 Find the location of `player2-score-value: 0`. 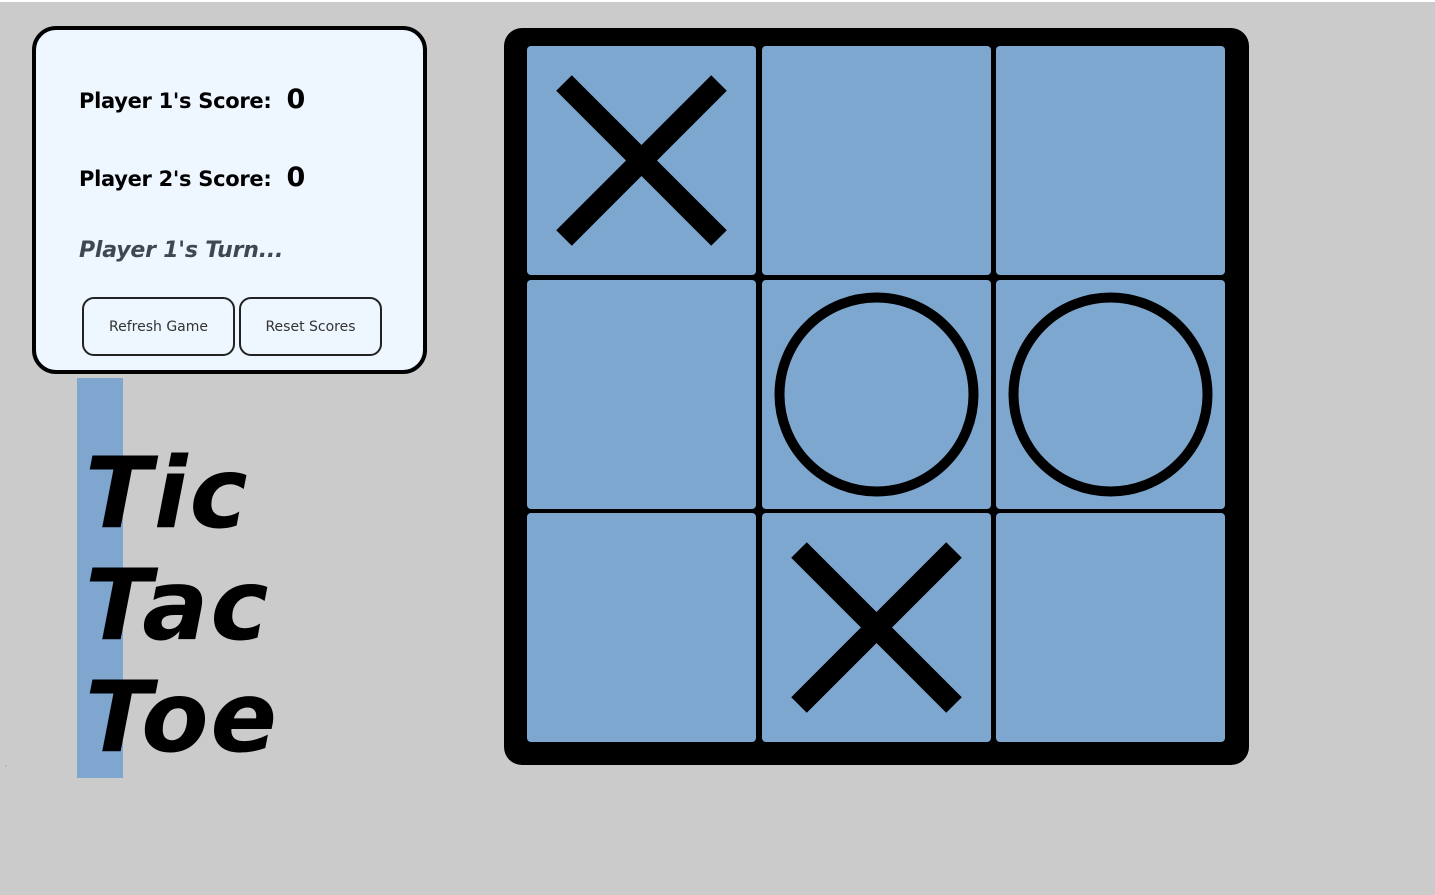

player2-score-value: 0 is located at coordinates (296, 177).